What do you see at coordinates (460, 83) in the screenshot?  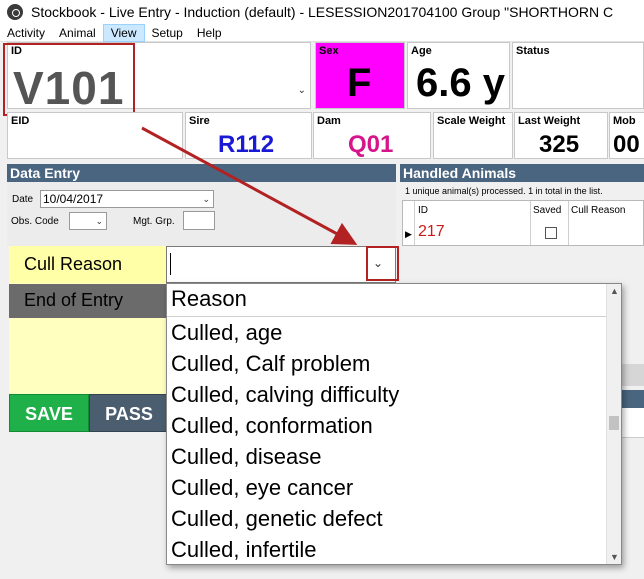 I see `age-value: 6.6 y` at bounding box center [460, 83].